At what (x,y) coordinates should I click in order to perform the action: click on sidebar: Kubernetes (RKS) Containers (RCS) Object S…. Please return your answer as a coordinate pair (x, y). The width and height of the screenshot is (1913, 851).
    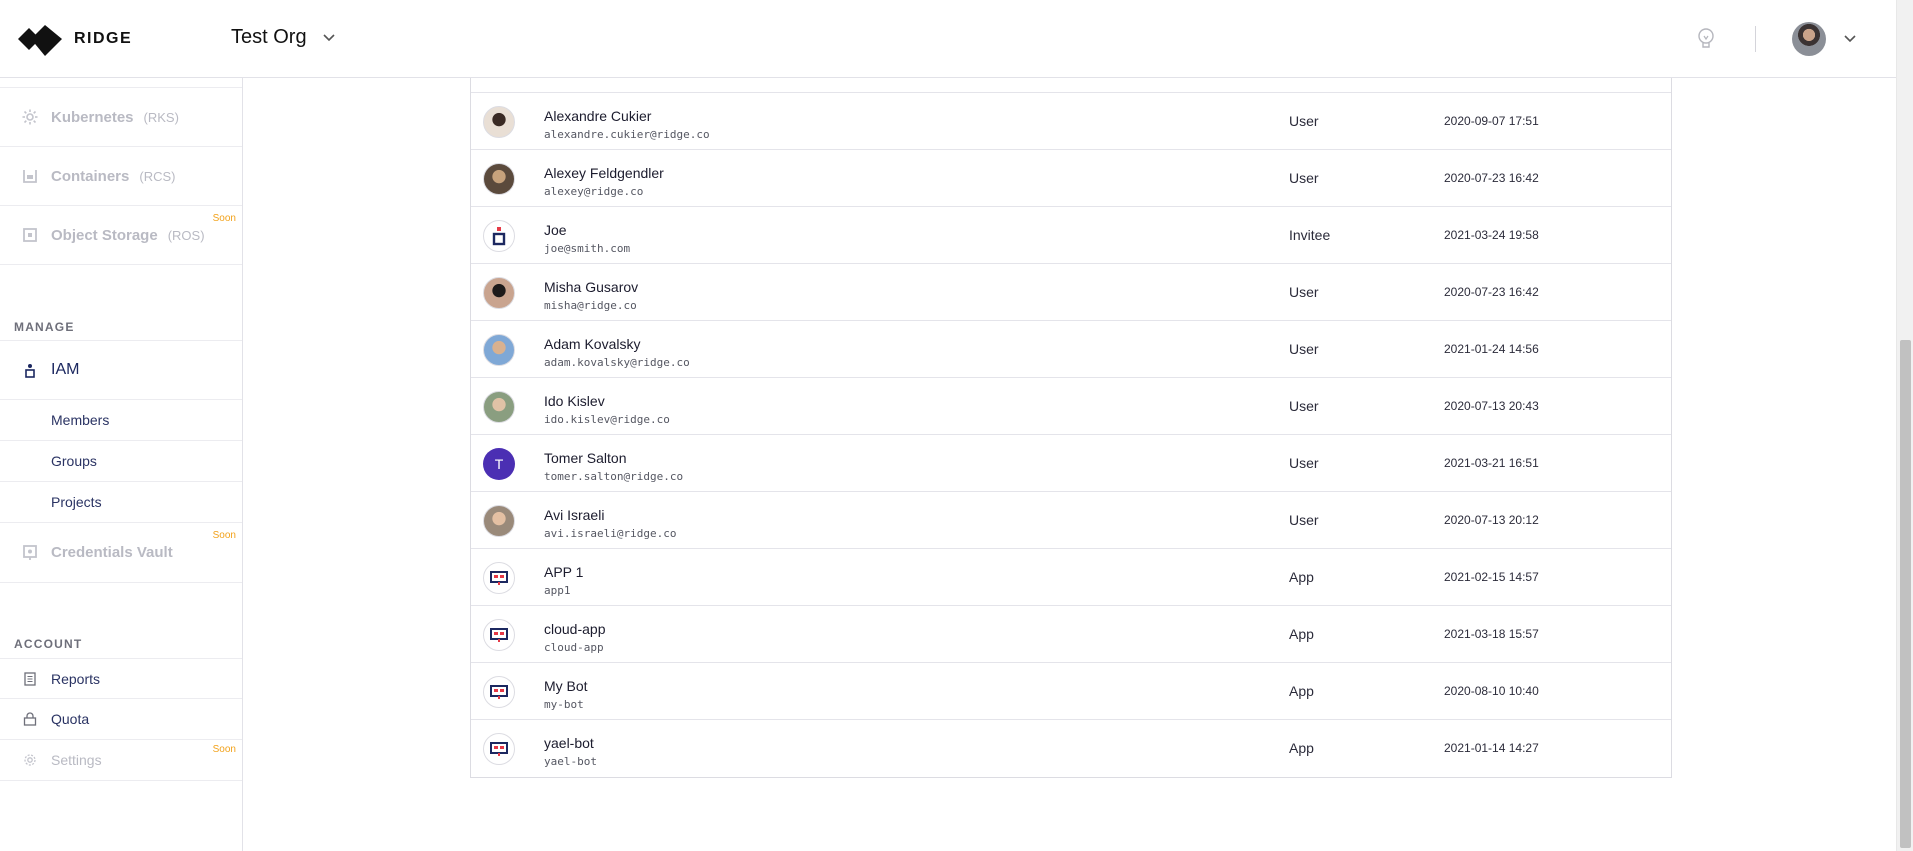
    Looking at the image, I should click on (121, 464).